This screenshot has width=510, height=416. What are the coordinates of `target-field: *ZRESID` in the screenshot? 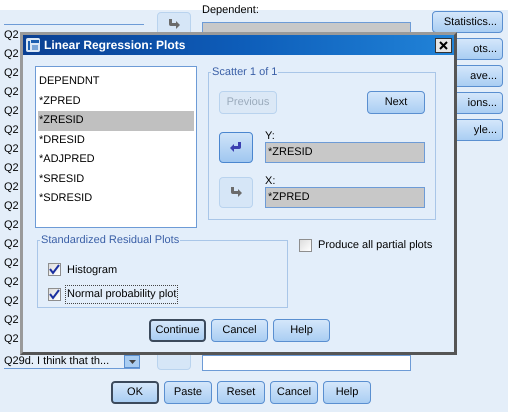 It's located at (345, 152).